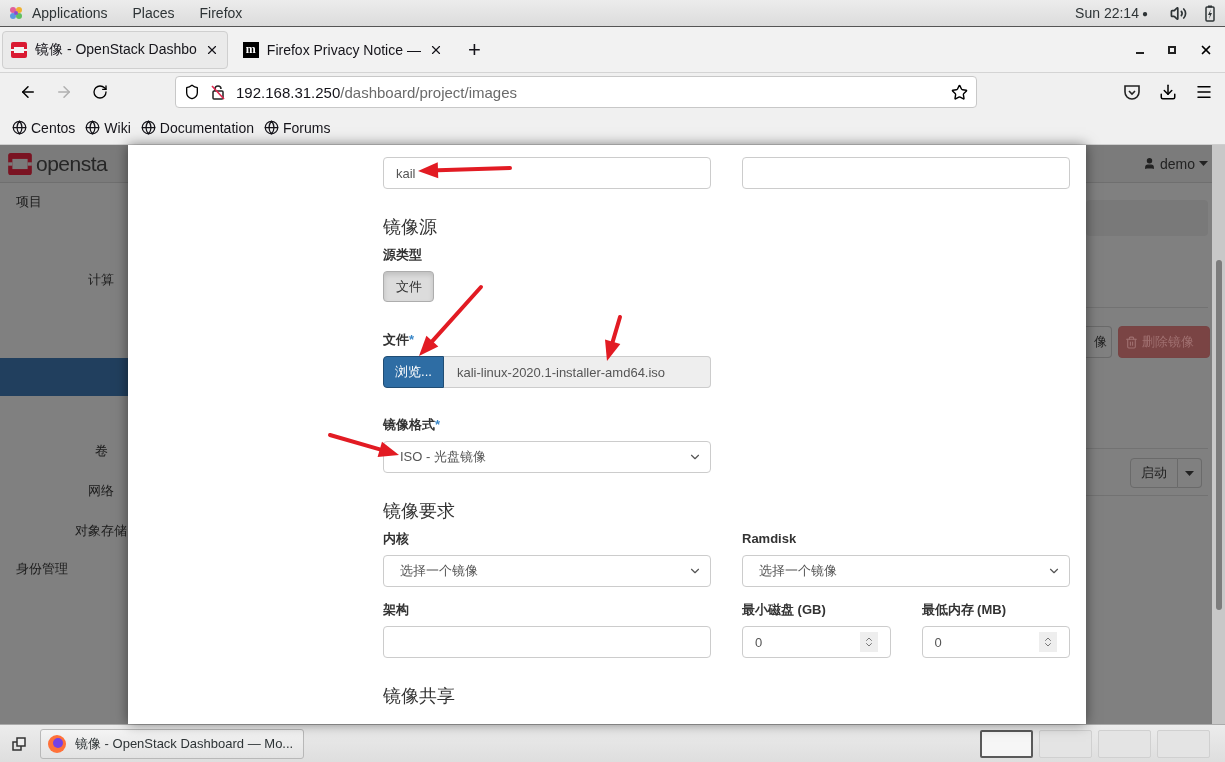  I want to click on field-label: 文件*, so click(399, 340).